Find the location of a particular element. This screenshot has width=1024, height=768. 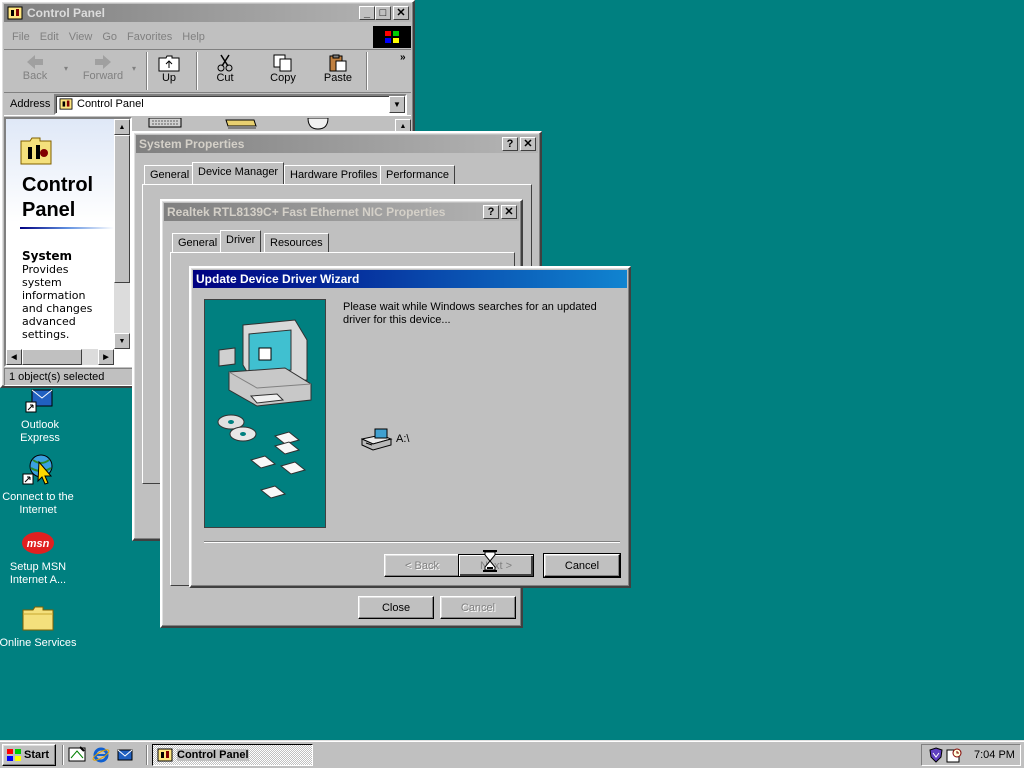

control-panel-titlebar: Control Panel _ □ ✕ is located at coordinates (207, 13).